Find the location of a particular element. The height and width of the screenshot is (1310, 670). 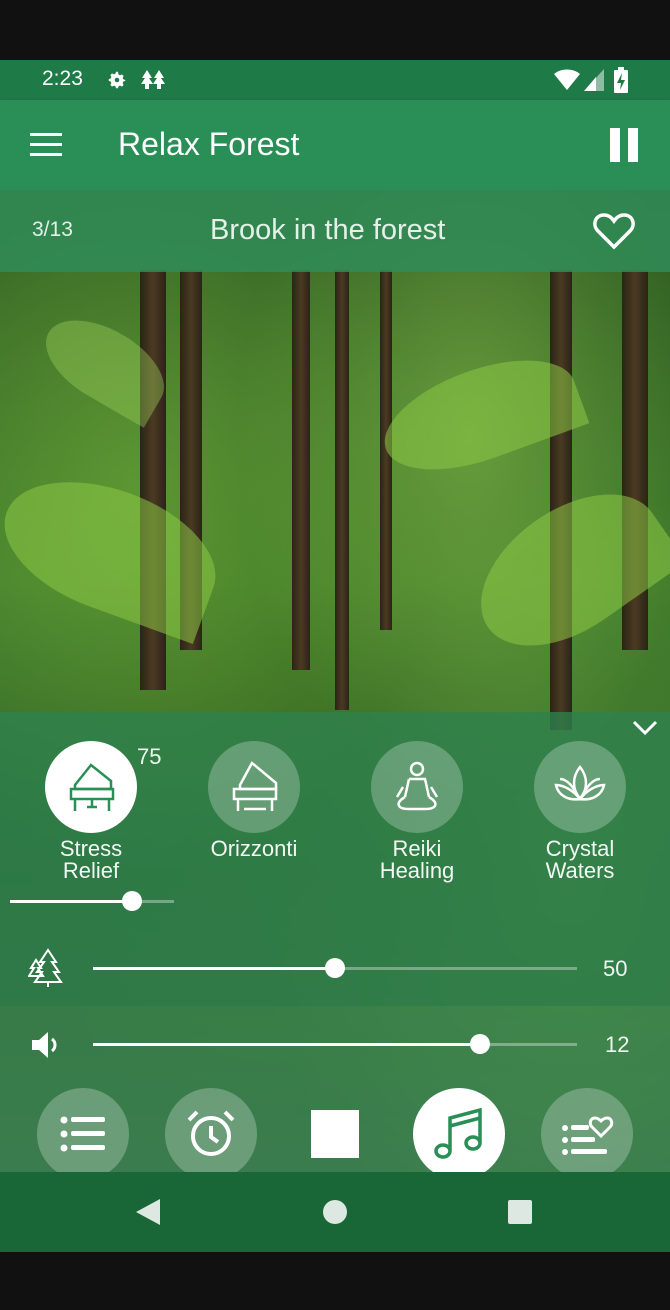

app-title: Relax Forest is located at coordinates (209, 144).